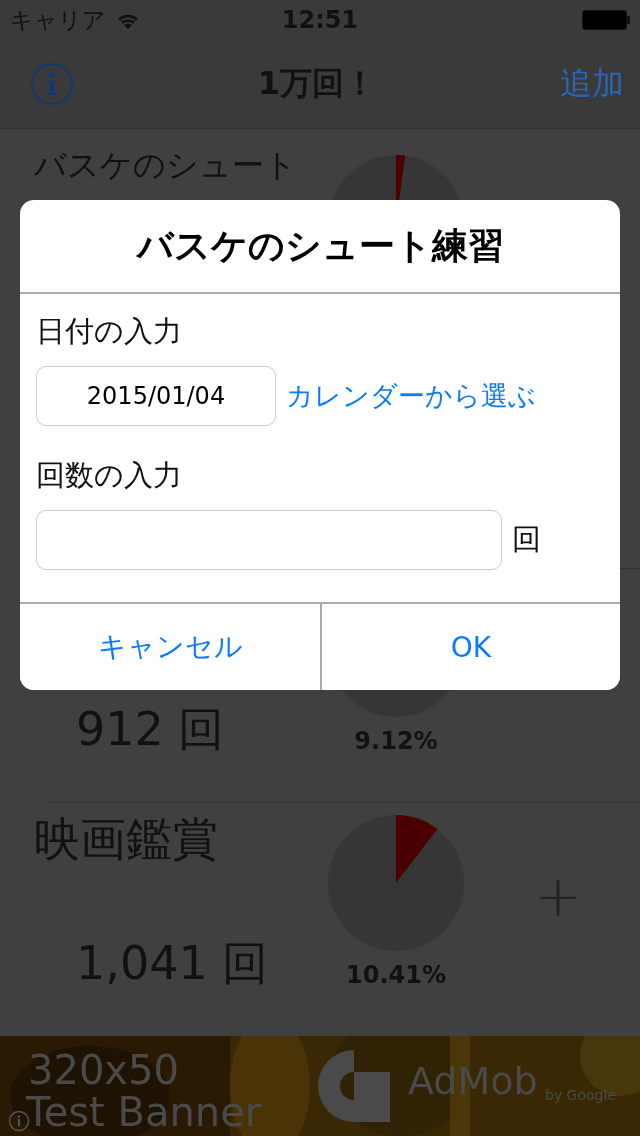 This screenshot has height=1136, width=640. Describe the element at coordinates (473, 1081) in the screenshot. I see `ad-brand-text: AdMob` at that location.